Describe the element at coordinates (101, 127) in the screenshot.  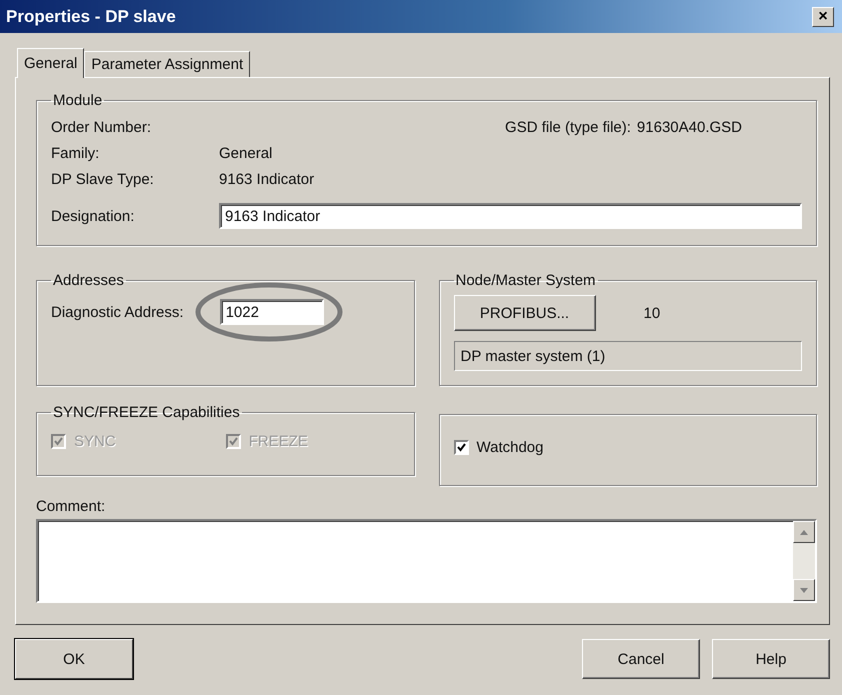
I see `field-label: Order Number:` at that location.